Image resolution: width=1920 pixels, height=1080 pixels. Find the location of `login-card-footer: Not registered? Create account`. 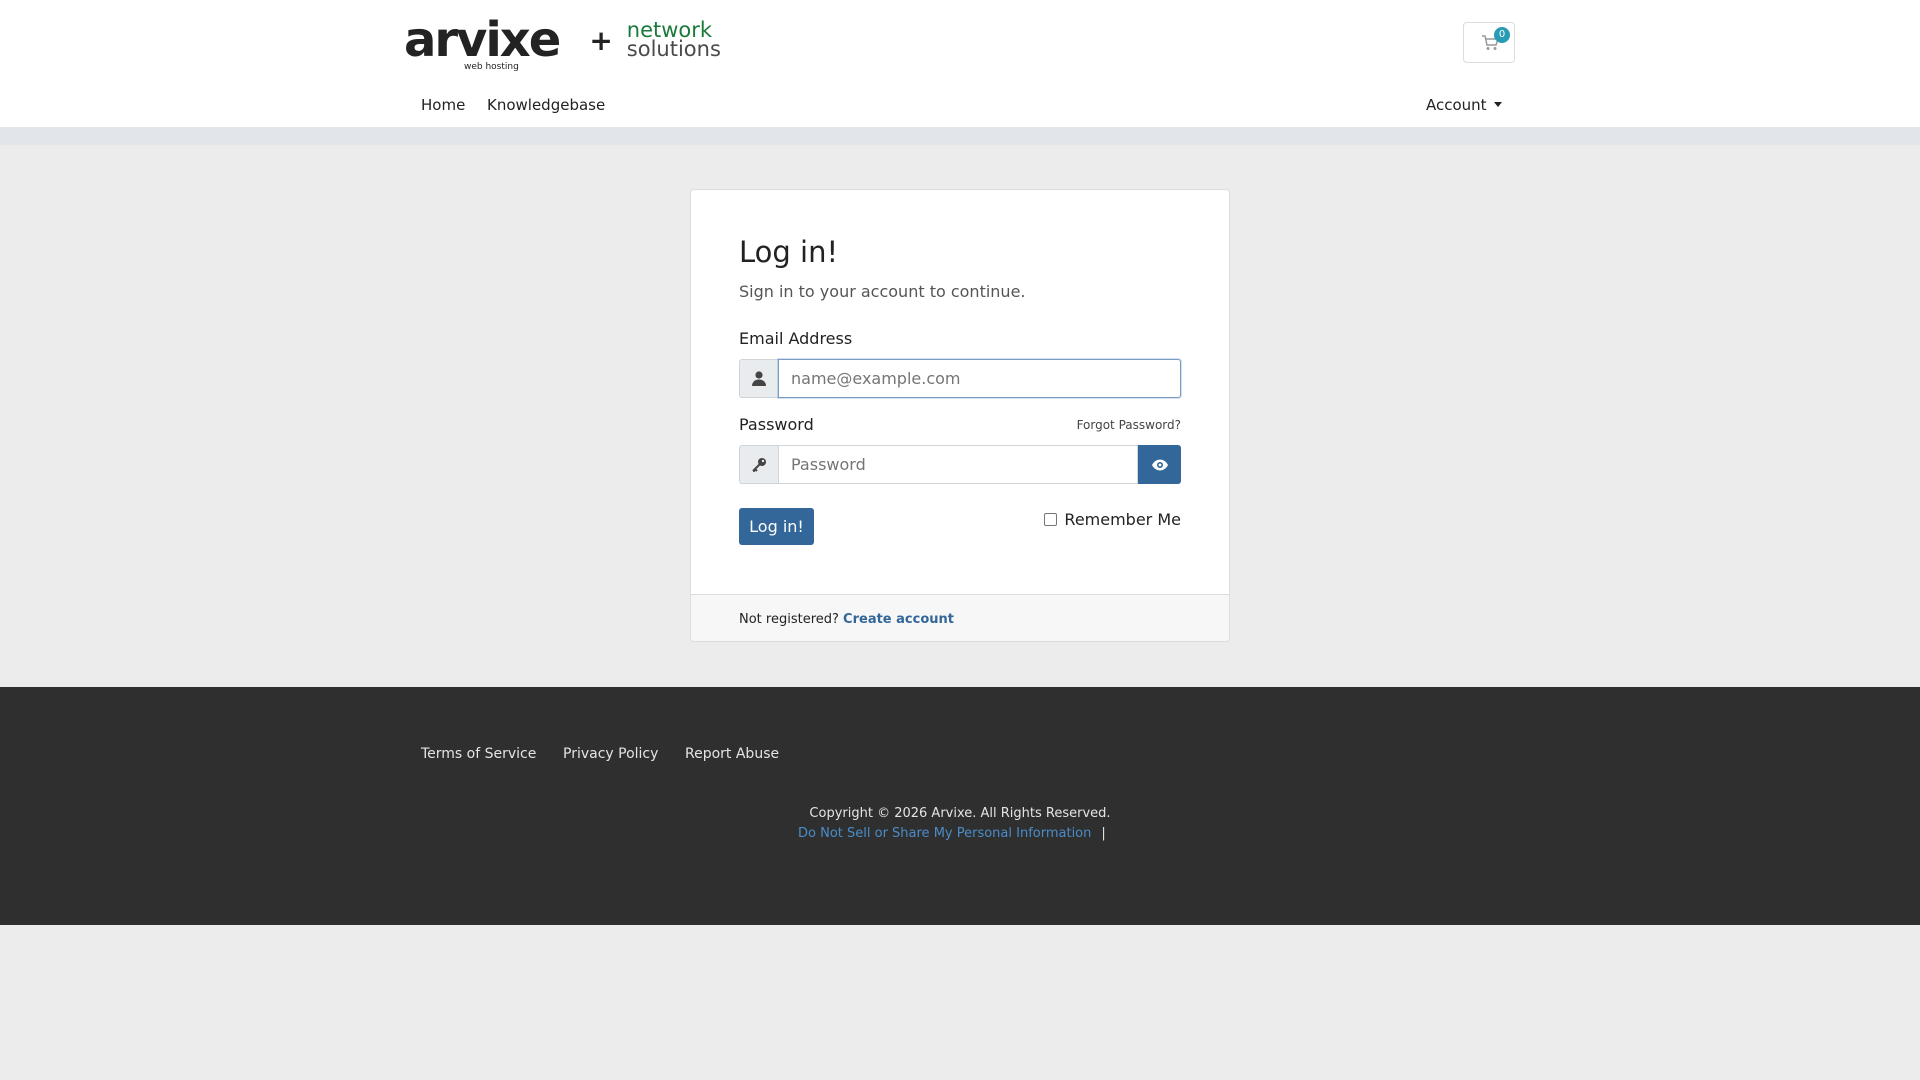

login-card-footer: Not registered? Create account is located at coordinates (960, 617).